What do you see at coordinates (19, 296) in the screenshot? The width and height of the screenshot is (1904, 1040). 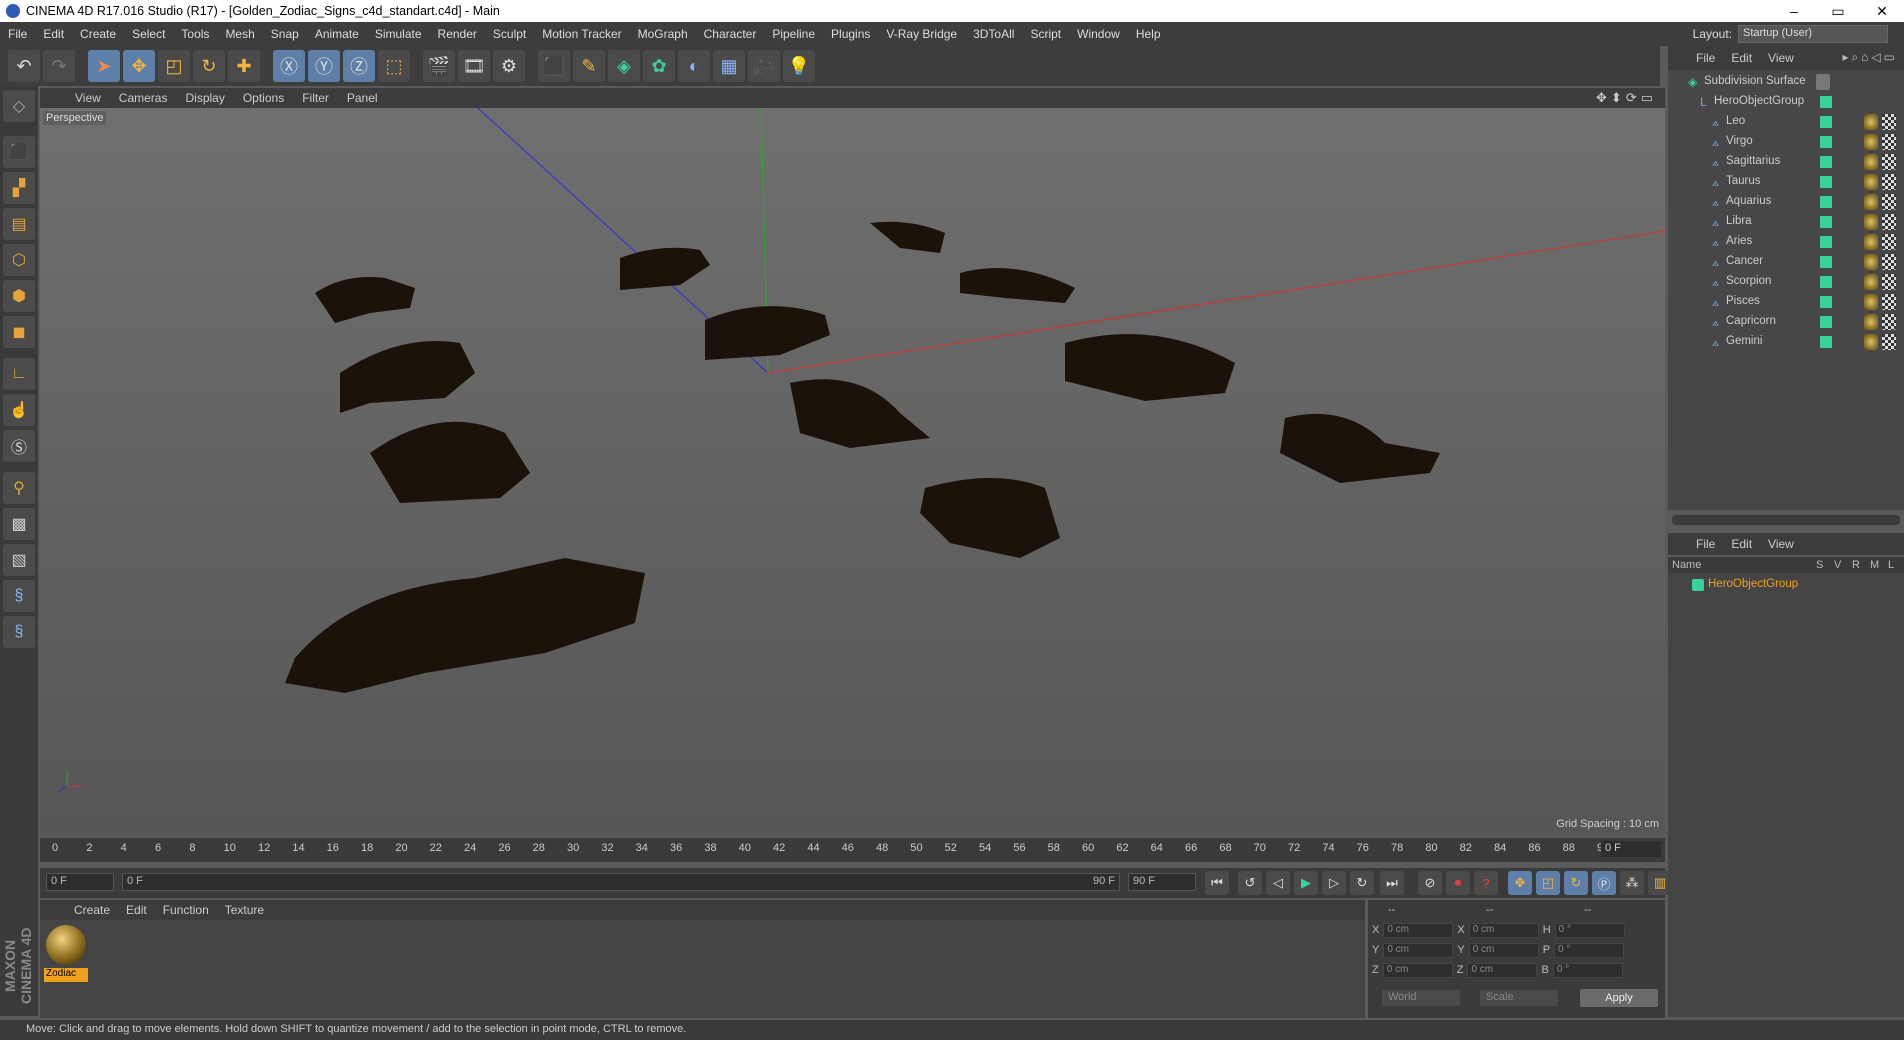 I see `edges-mode-icon: ⬢` at bounding box center [19, 296].